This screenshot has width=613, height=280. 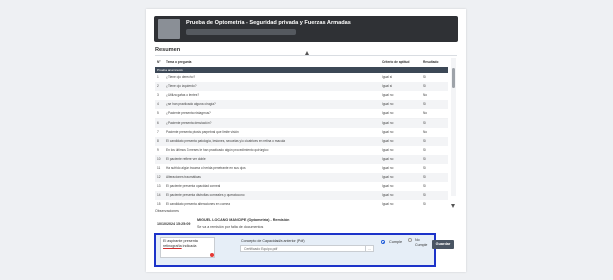 I want to click on row-number: 15, so click(x=159, y=204).